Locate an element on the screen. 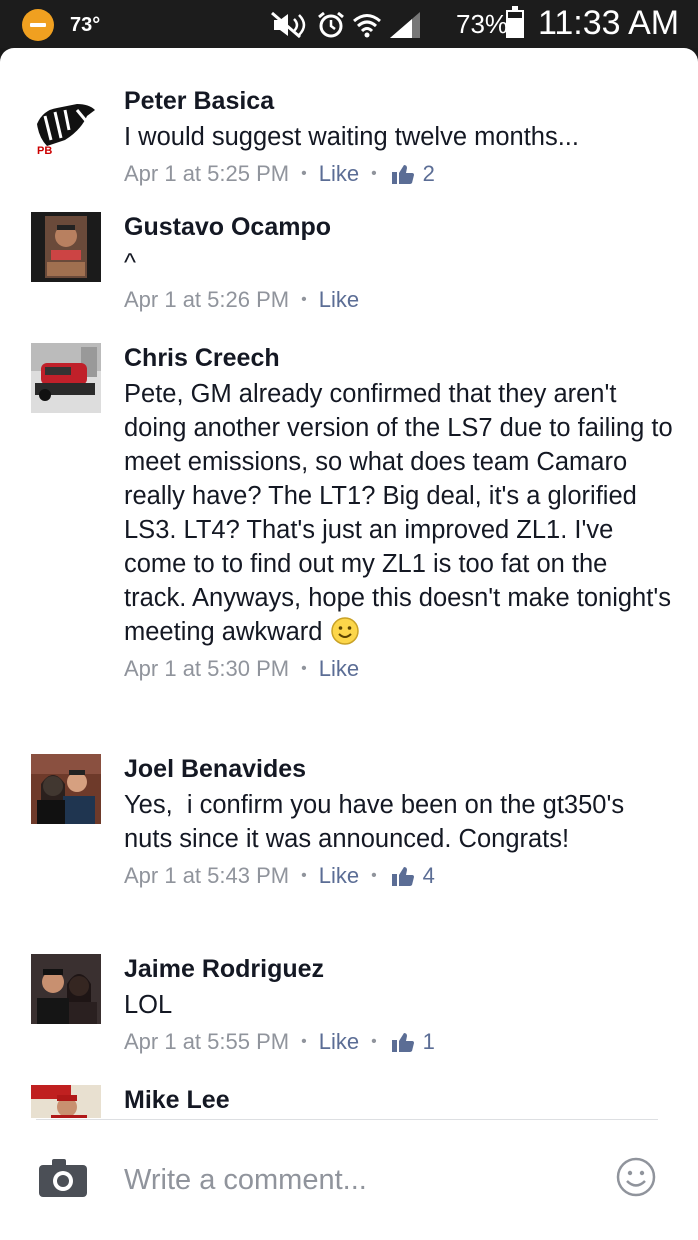 The width and height of the screenshot is (698, 1240). avatar: PB is located at coordinates (66, 129).